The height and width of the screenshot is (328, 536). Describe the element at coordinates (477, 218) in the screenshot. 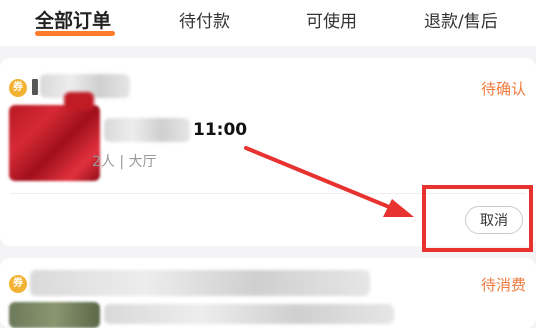

I see `annotation-highlight-box` at that location.